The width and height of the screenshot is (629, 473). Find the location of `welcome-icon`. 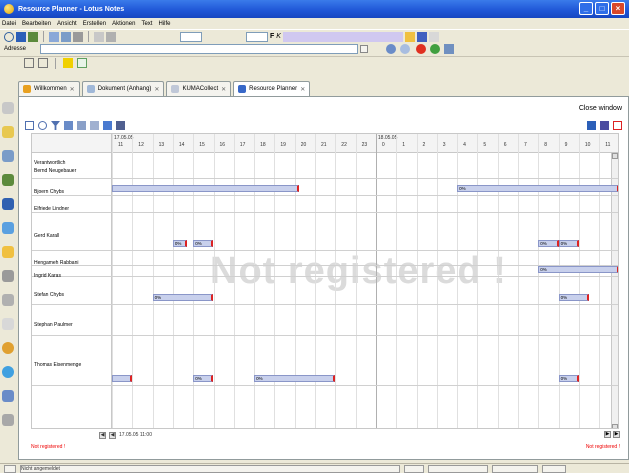

welcome-icon is located at coordinates (27, 89).